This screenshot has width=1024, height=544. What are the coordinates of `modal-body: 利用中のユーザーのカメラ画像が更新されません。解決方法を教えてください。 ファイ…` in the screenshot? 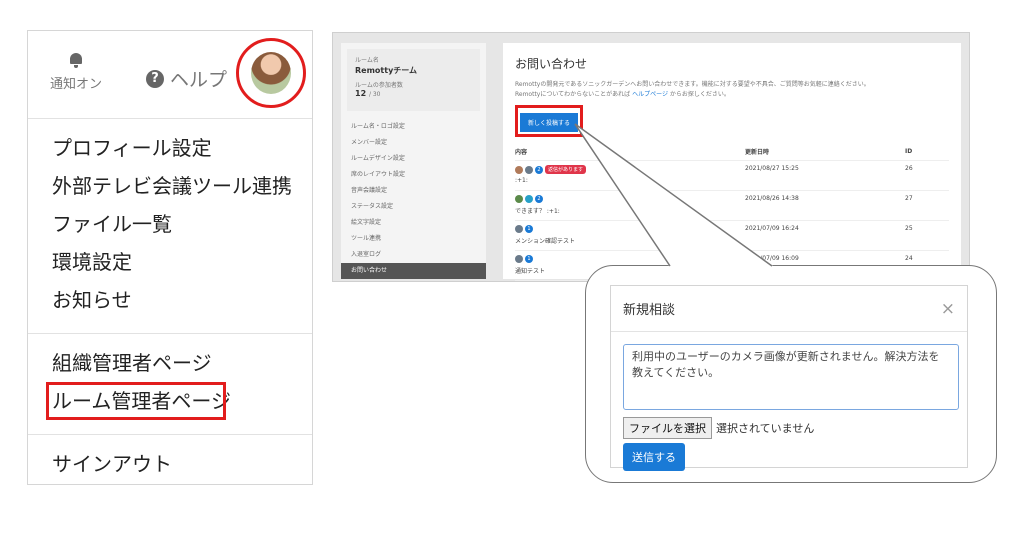 It's located at (789, 407).